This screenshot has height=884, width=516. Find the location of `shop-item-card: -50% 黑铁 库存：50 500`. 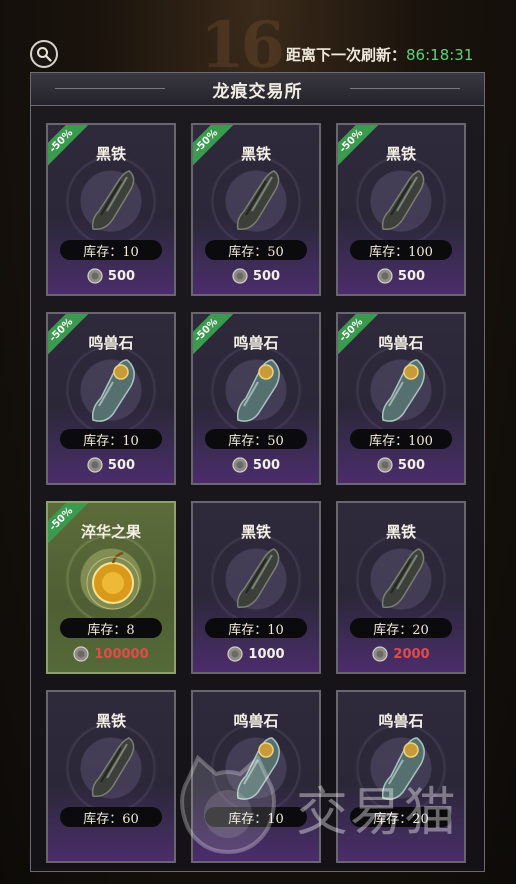

shop-item-card: -50% 黑铁 库存：50 500 is located at coordinates (256, 209).